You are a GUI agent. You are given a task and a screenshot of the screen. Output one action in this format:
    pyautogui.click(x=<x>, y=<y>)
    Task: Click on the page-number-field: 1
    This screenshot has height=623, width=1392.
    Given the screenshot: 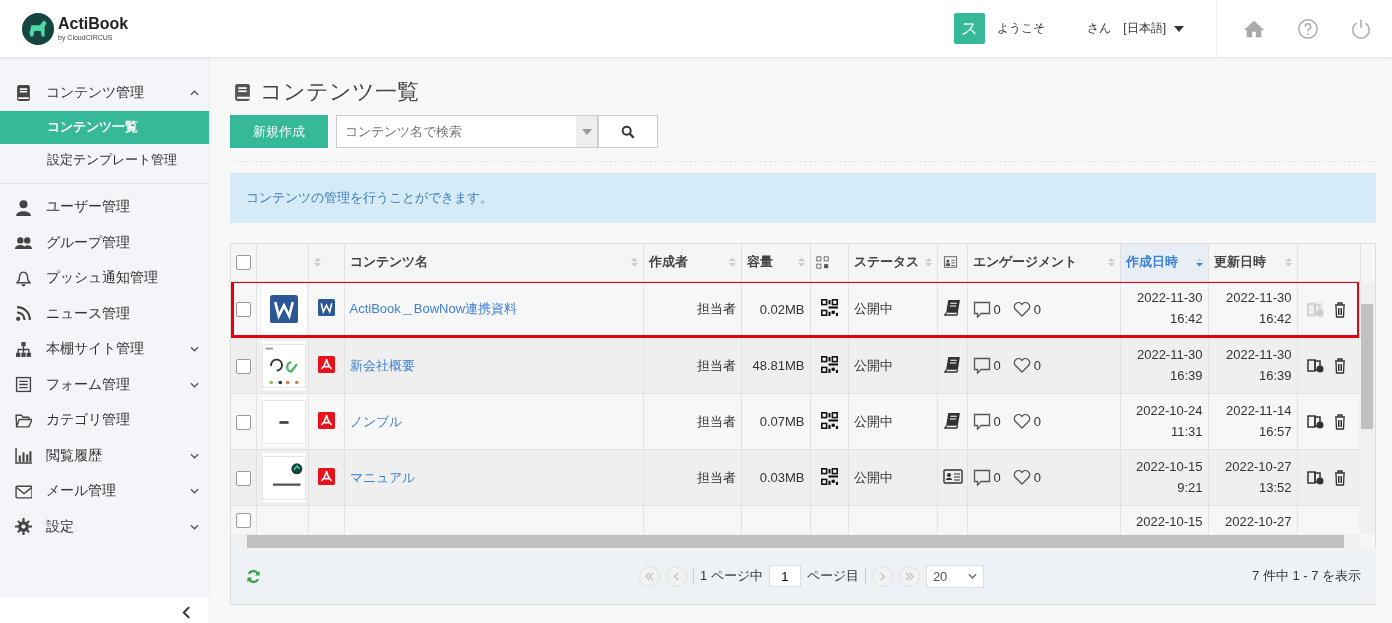 What is the action you would take?
    pyautogui.click(x=784, y=576)
    